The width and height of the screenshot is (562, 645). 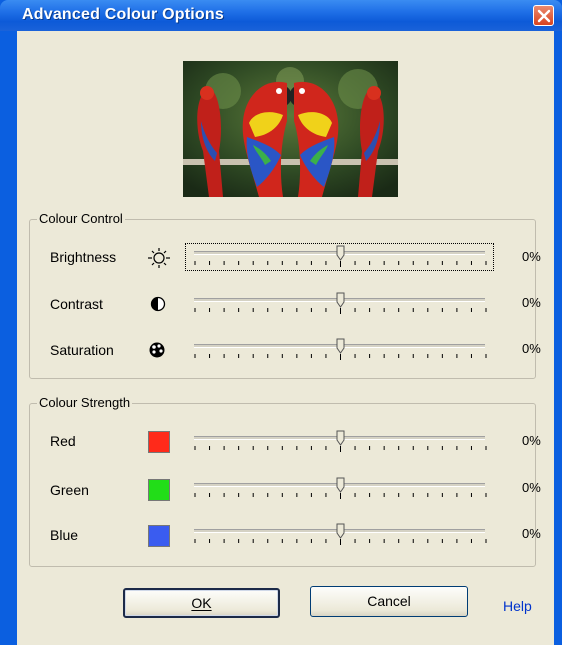 I want to click on red-swatch, so click(x=159, y=442).